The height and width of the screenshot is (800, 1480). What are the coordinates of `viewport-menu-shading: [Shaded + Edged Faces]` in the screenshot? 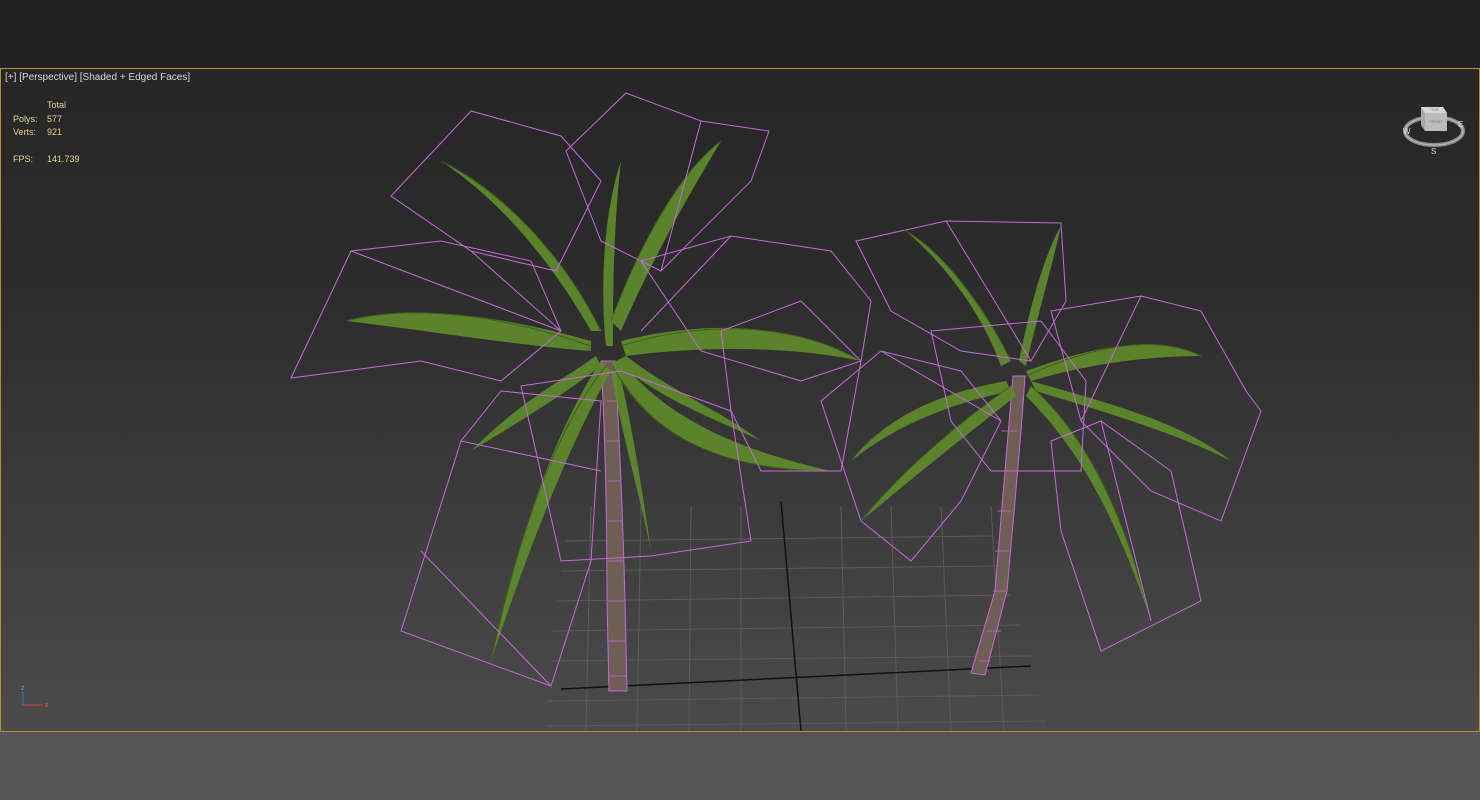 It's located at (135, 77).